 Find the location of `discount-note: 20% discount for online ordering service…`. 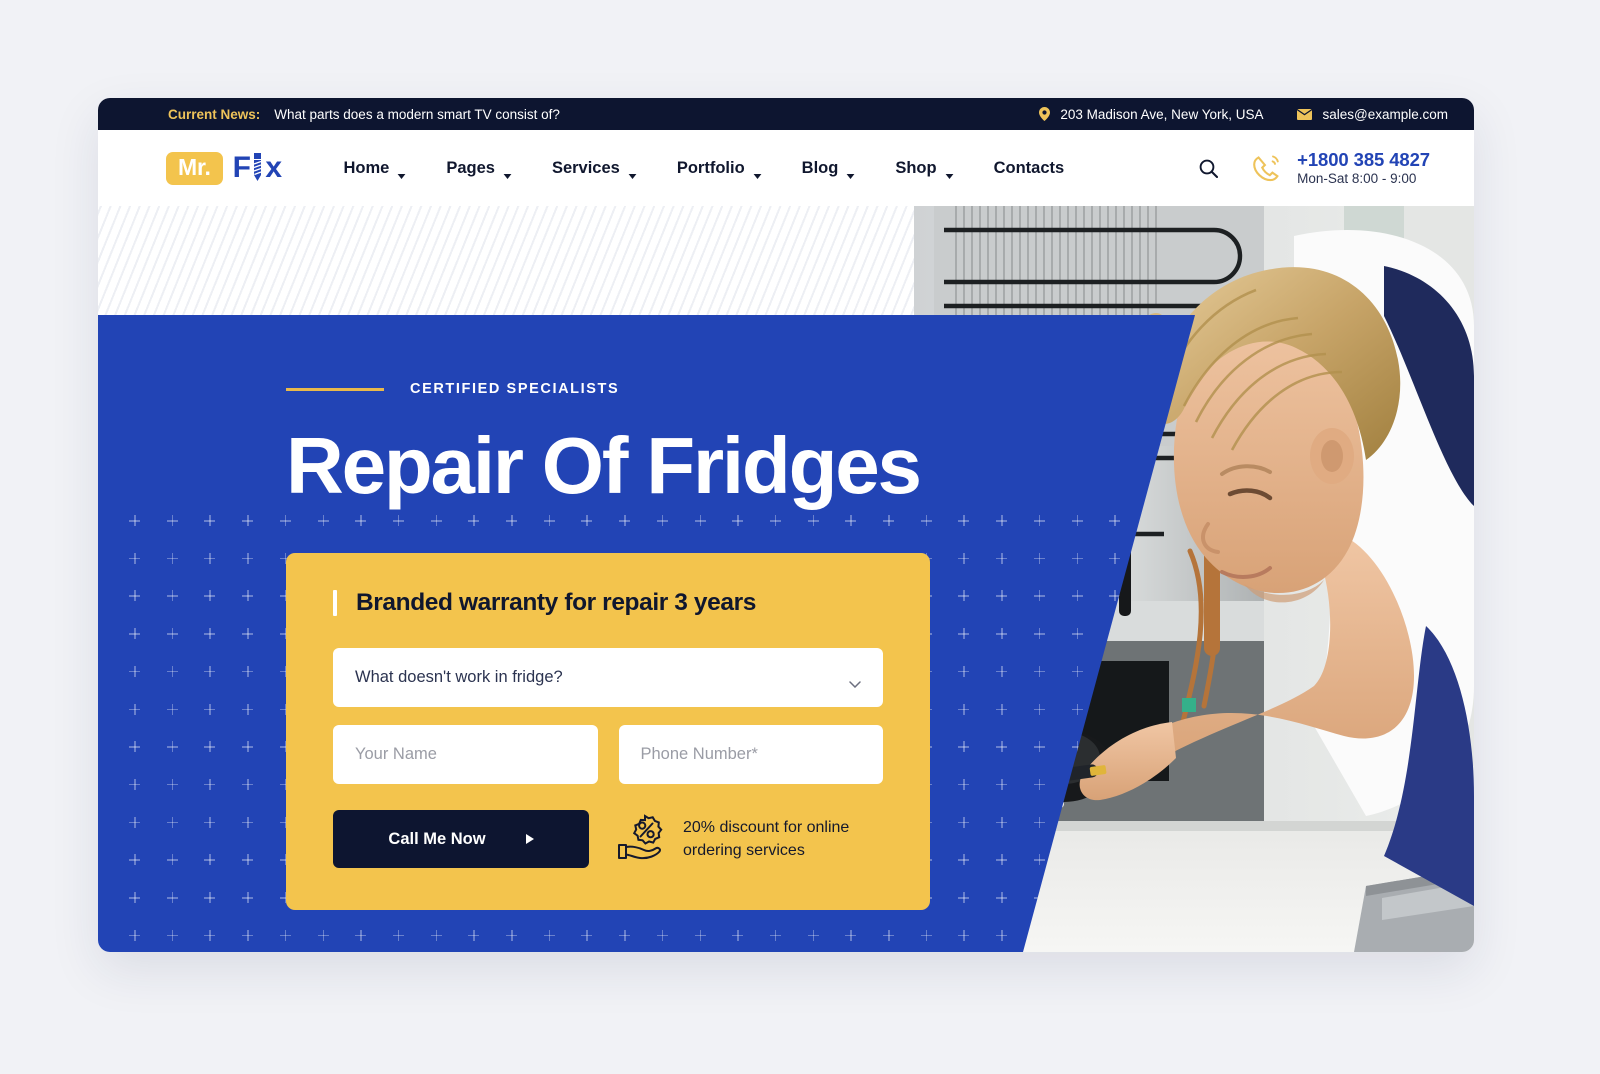

discount-note: 20% discount for online ordering service… is located at coordinates (733, 839).